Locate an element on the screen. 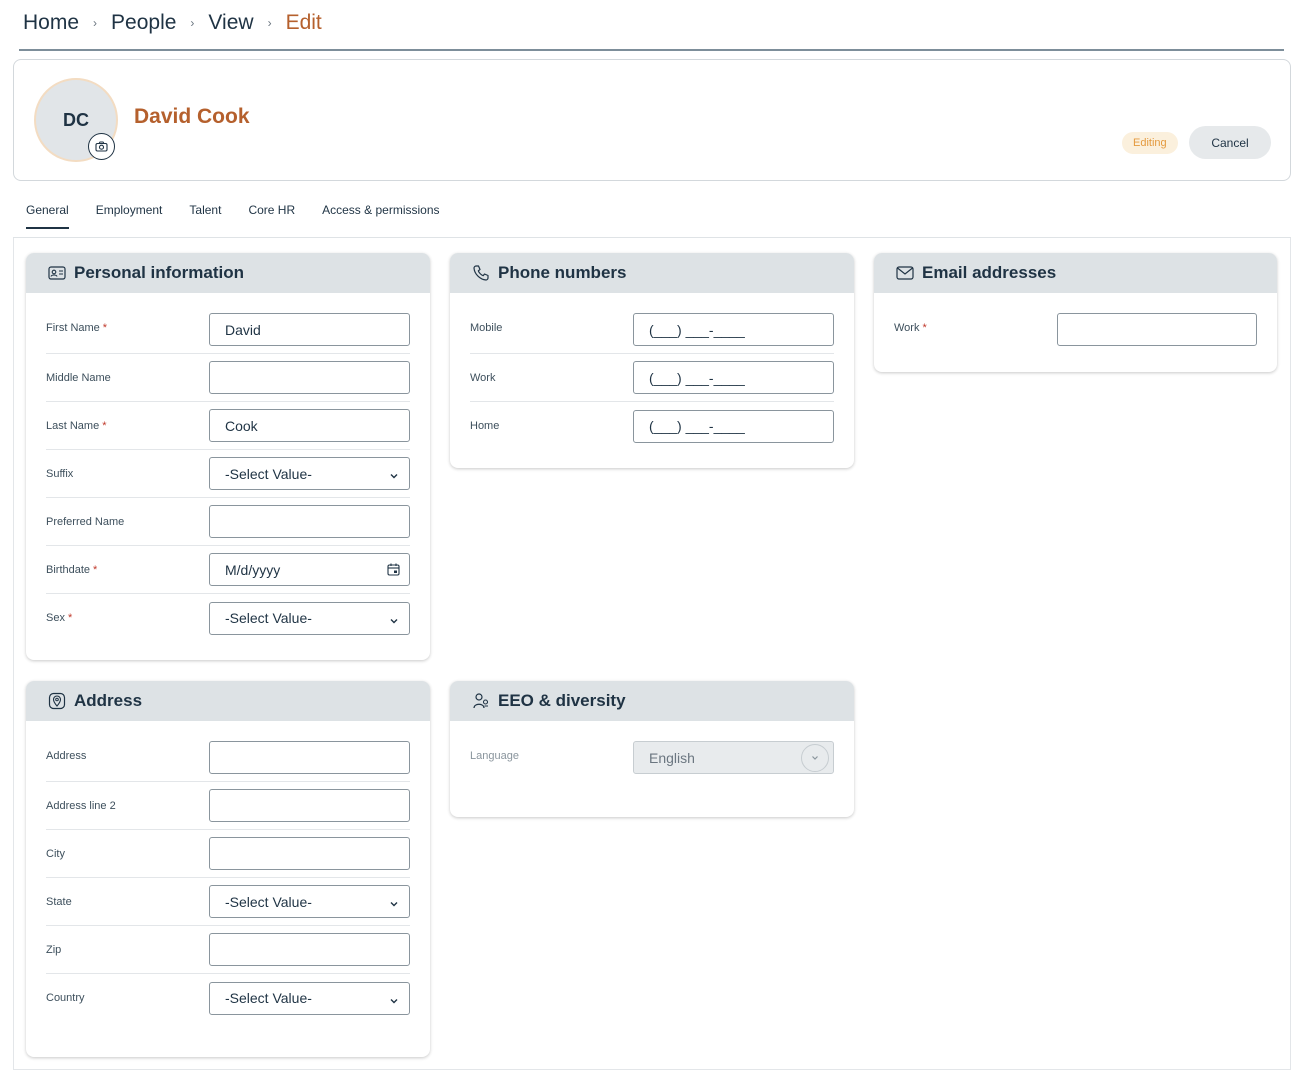  person-name: David Cook is located at coordinates (192, 116).